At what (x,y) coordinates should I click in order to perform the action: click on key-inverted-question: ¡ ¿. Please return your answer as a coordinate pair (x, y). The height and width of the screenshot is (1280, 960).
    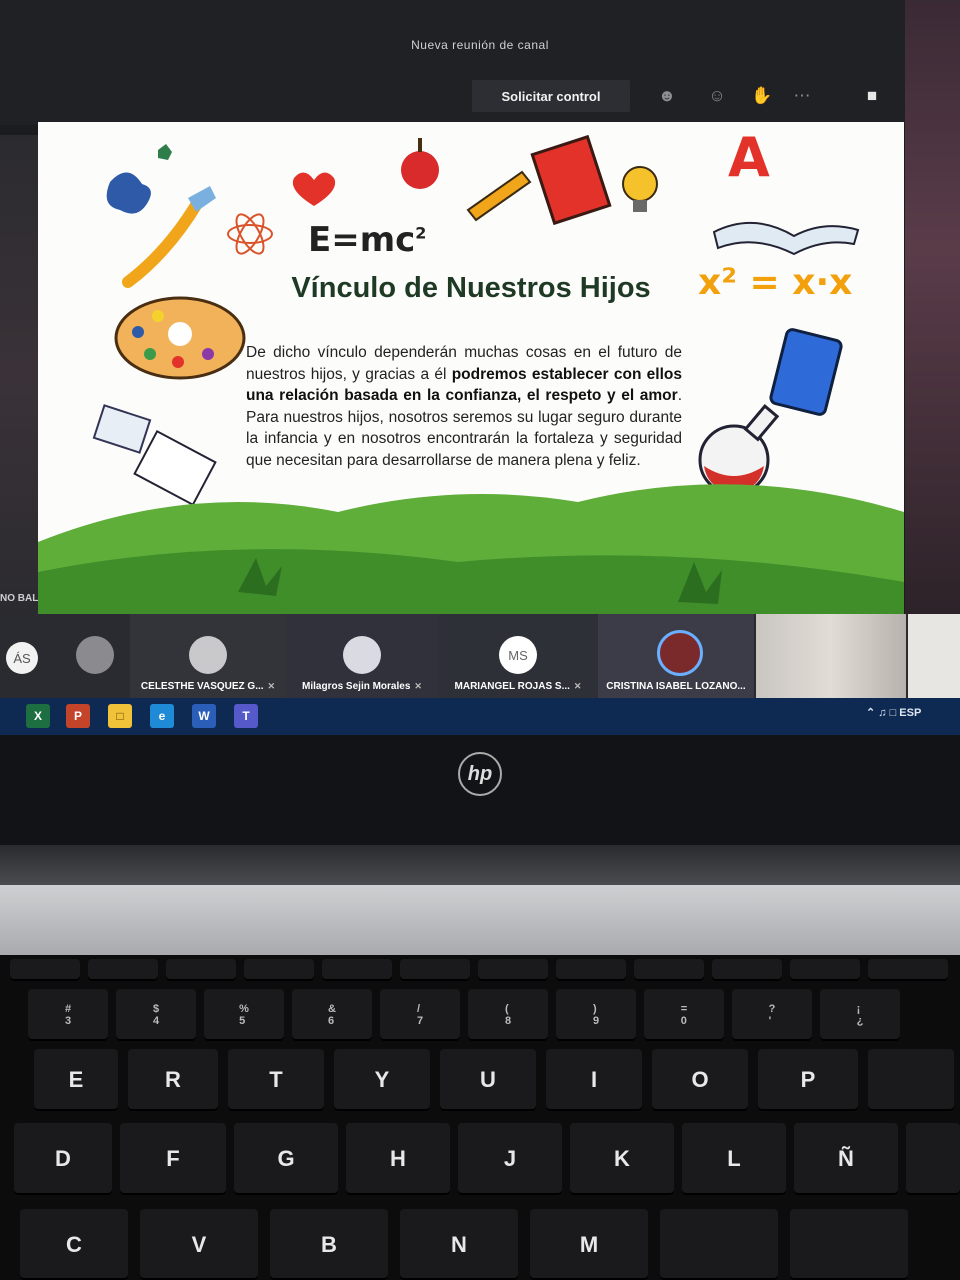
    Looking at the image, I should click on (860, 1015).